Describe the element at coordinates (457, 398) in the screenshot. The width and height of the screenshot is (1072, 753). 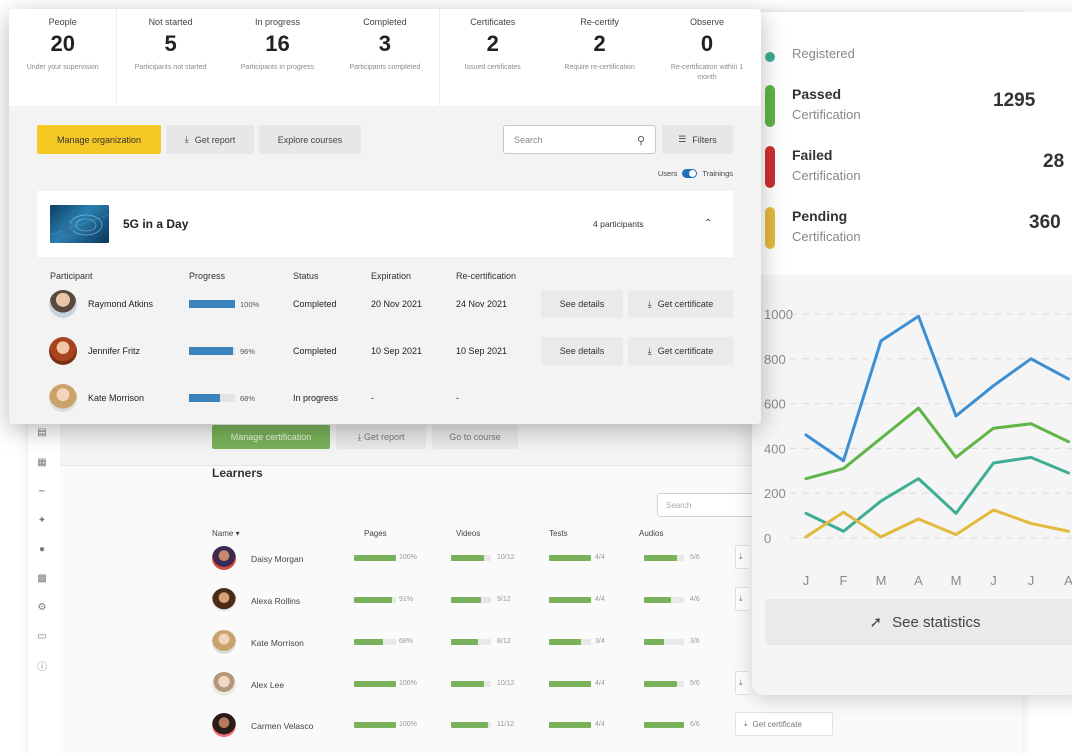
I see `recertification-date: -` at that location.